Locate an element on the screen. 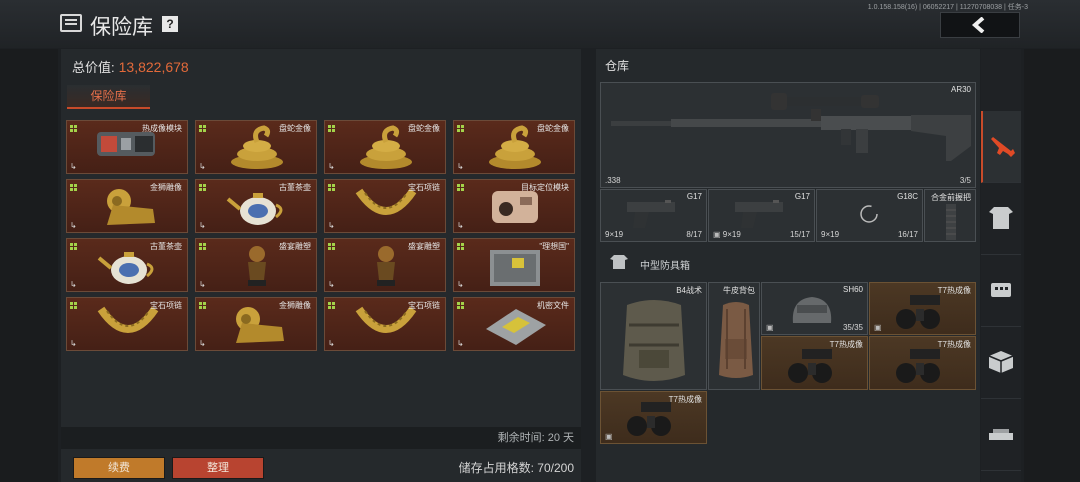 This screenshot has height=482, width=1080. armor-slot: B4战术 is located at coordinates (653, 336).